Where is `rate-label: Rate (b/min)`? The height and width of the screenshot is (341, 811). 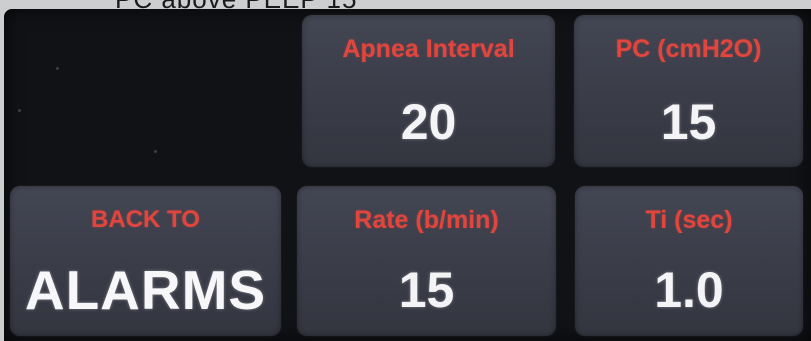
rate-label: Rate (b/min) is located at coordinates (426, 220).